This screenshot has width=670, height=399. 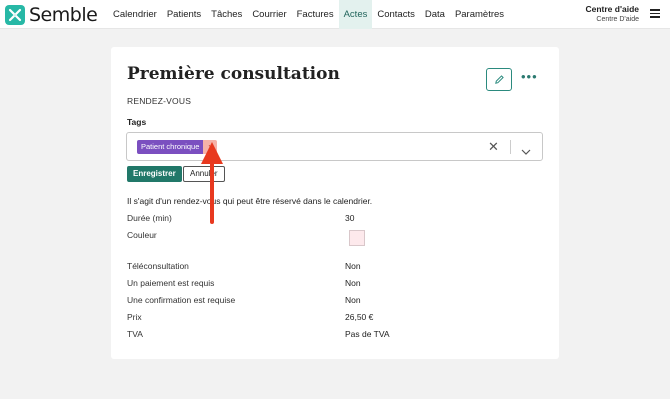 What do you see at coordinates (171, 283) in the screenshot?
I see `detail-label-payment: Un paiement est requis` at bounding box center [171, 283].